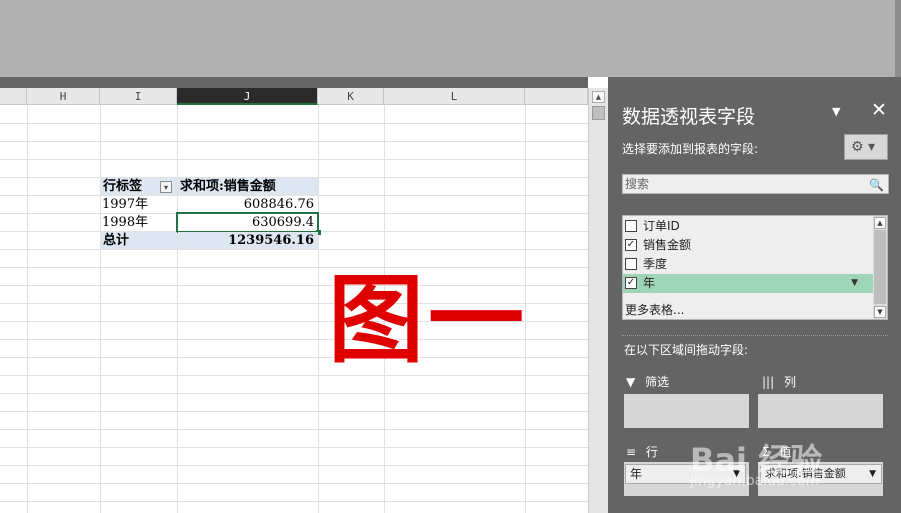 This screenshot has width=901, height=513. Describe the element at coordinates (637, 184) in the screenshot. I see `search-placeholder: 搜索` at that location.